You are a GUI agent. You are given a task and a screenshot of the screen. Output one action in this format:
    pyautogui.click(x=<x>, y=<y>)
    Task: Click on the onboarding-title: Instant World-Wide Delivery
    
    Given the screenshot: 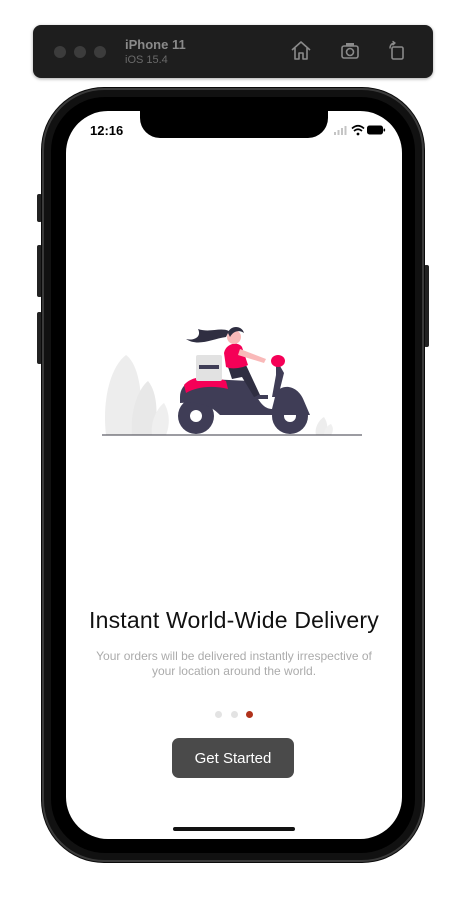 What is the action you would take?
    pyautogui.click(x=233, y=620)
    